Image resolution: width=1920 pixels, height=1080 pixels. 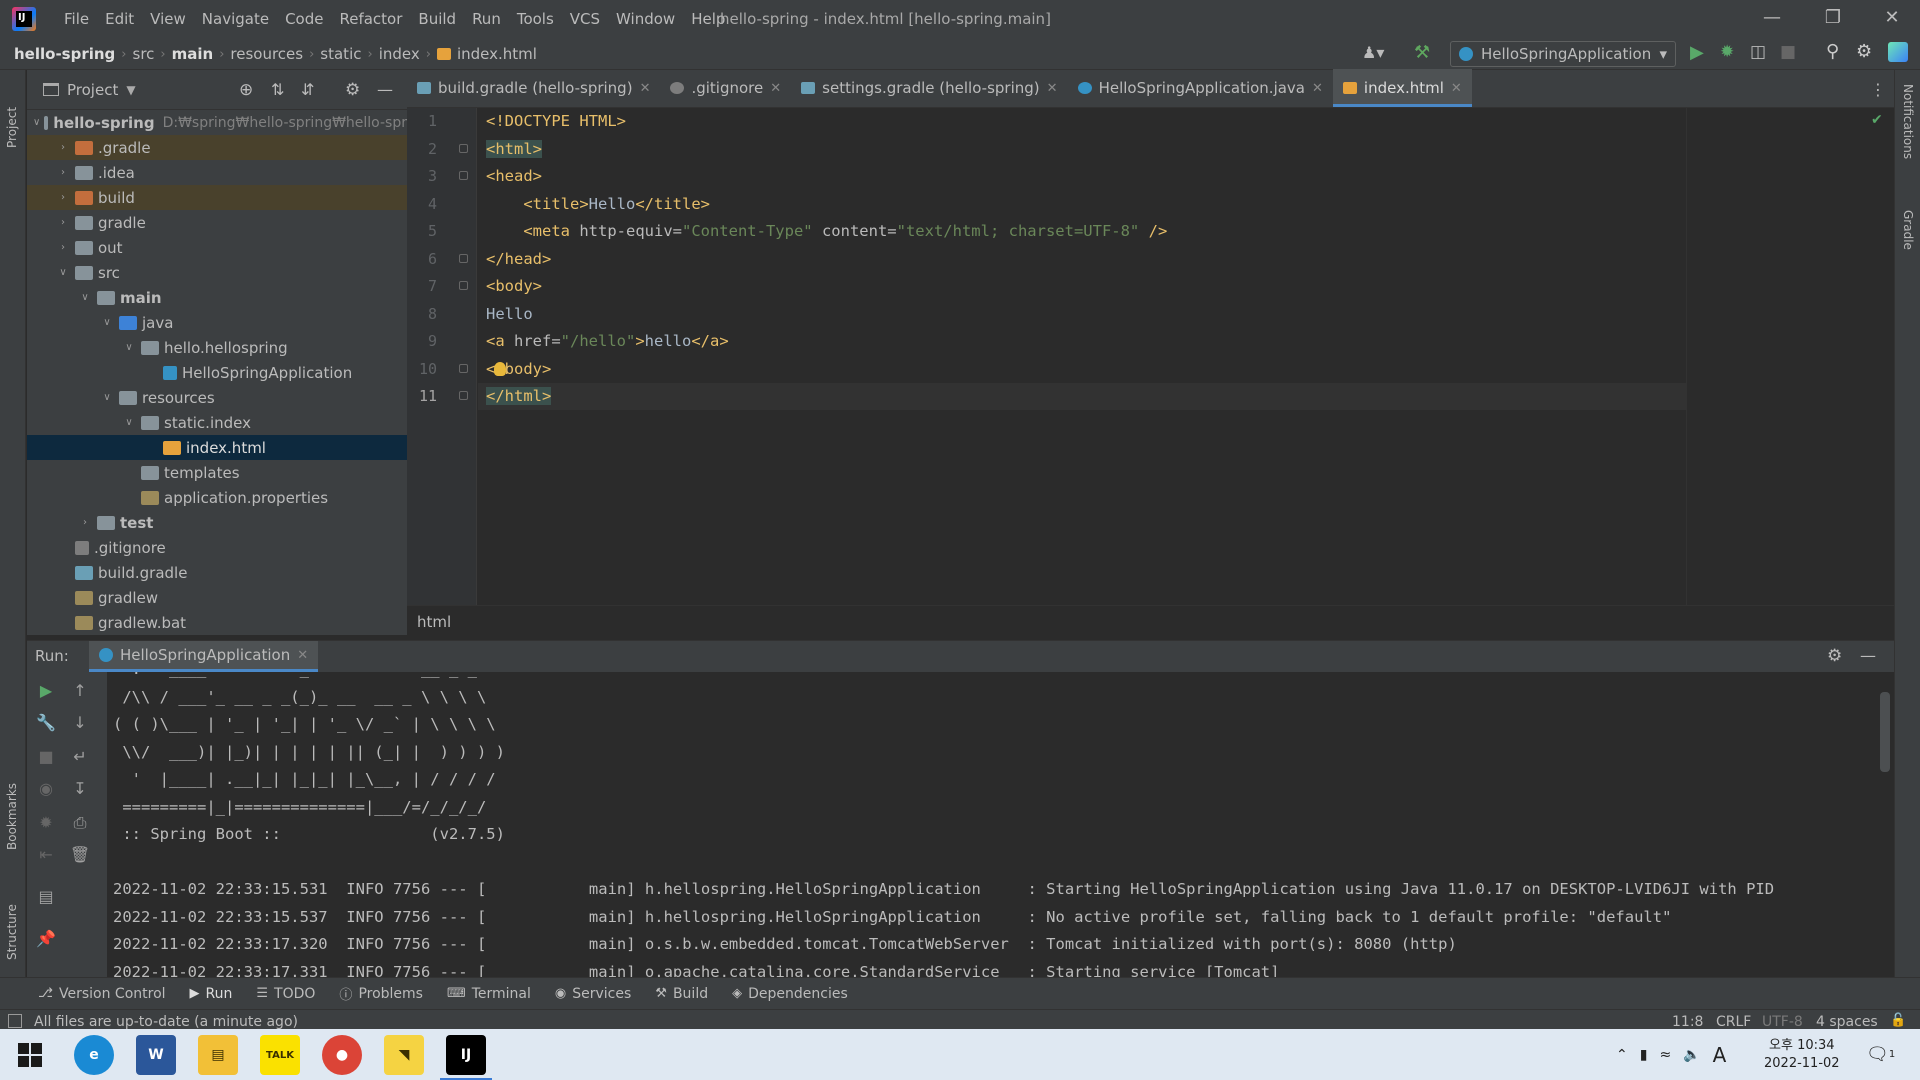 What do you see at coordinates (80, 789) in the screenshot?
I see `scroll-to-end-icon: ↧` at bounding box center [80, 789].